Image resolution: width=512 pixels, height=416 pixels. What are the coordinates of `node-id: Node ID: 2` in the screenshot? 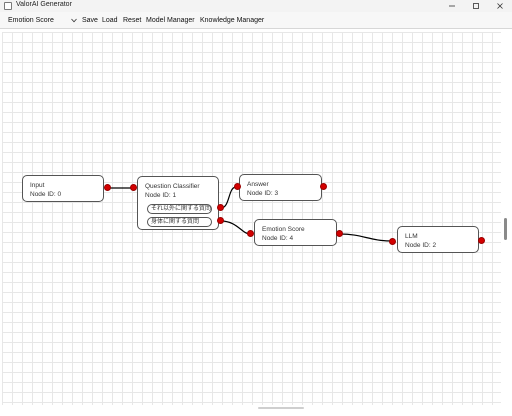 It's located at (421, 245).